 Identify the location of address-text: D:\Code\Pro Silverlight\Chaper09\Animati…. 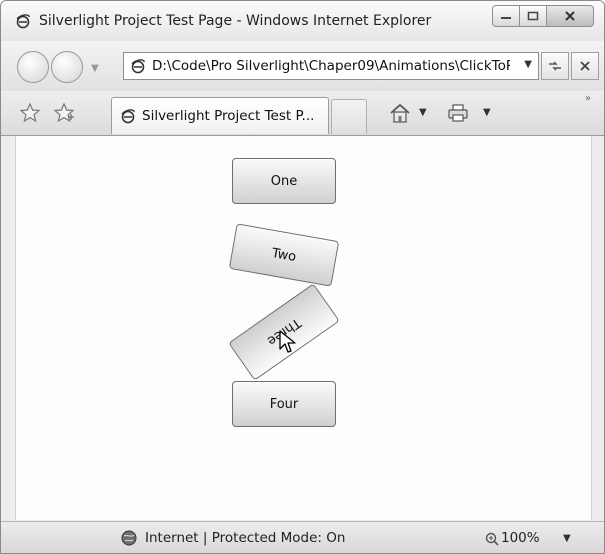
(331, 66).